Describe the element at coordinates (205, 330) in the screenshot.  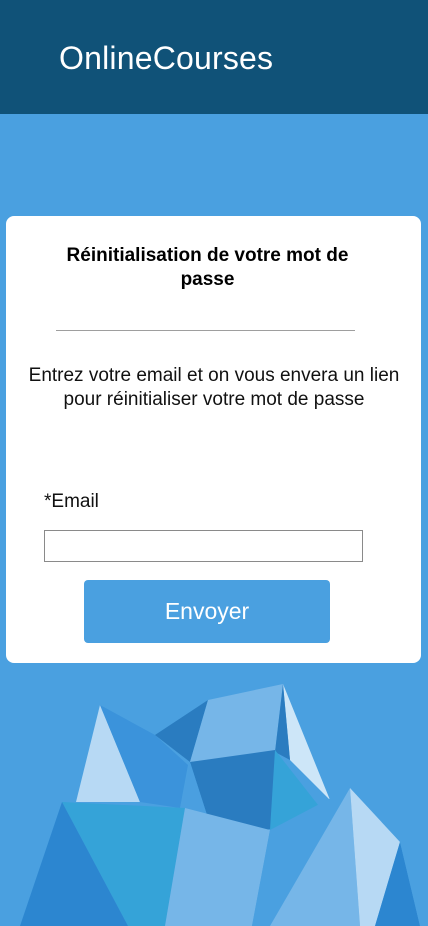
I see `title-divider` at that location.